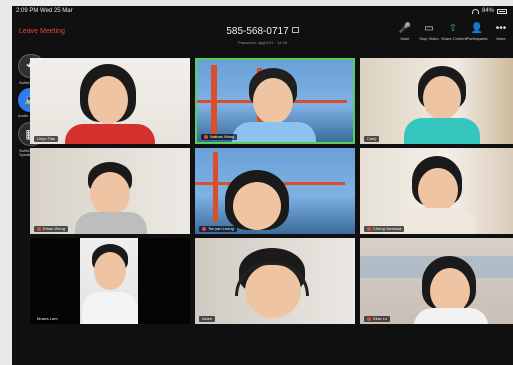 The height and width of the screenshot is (365, 513). I want to click on video-tile: Carly, so click(436, 101).